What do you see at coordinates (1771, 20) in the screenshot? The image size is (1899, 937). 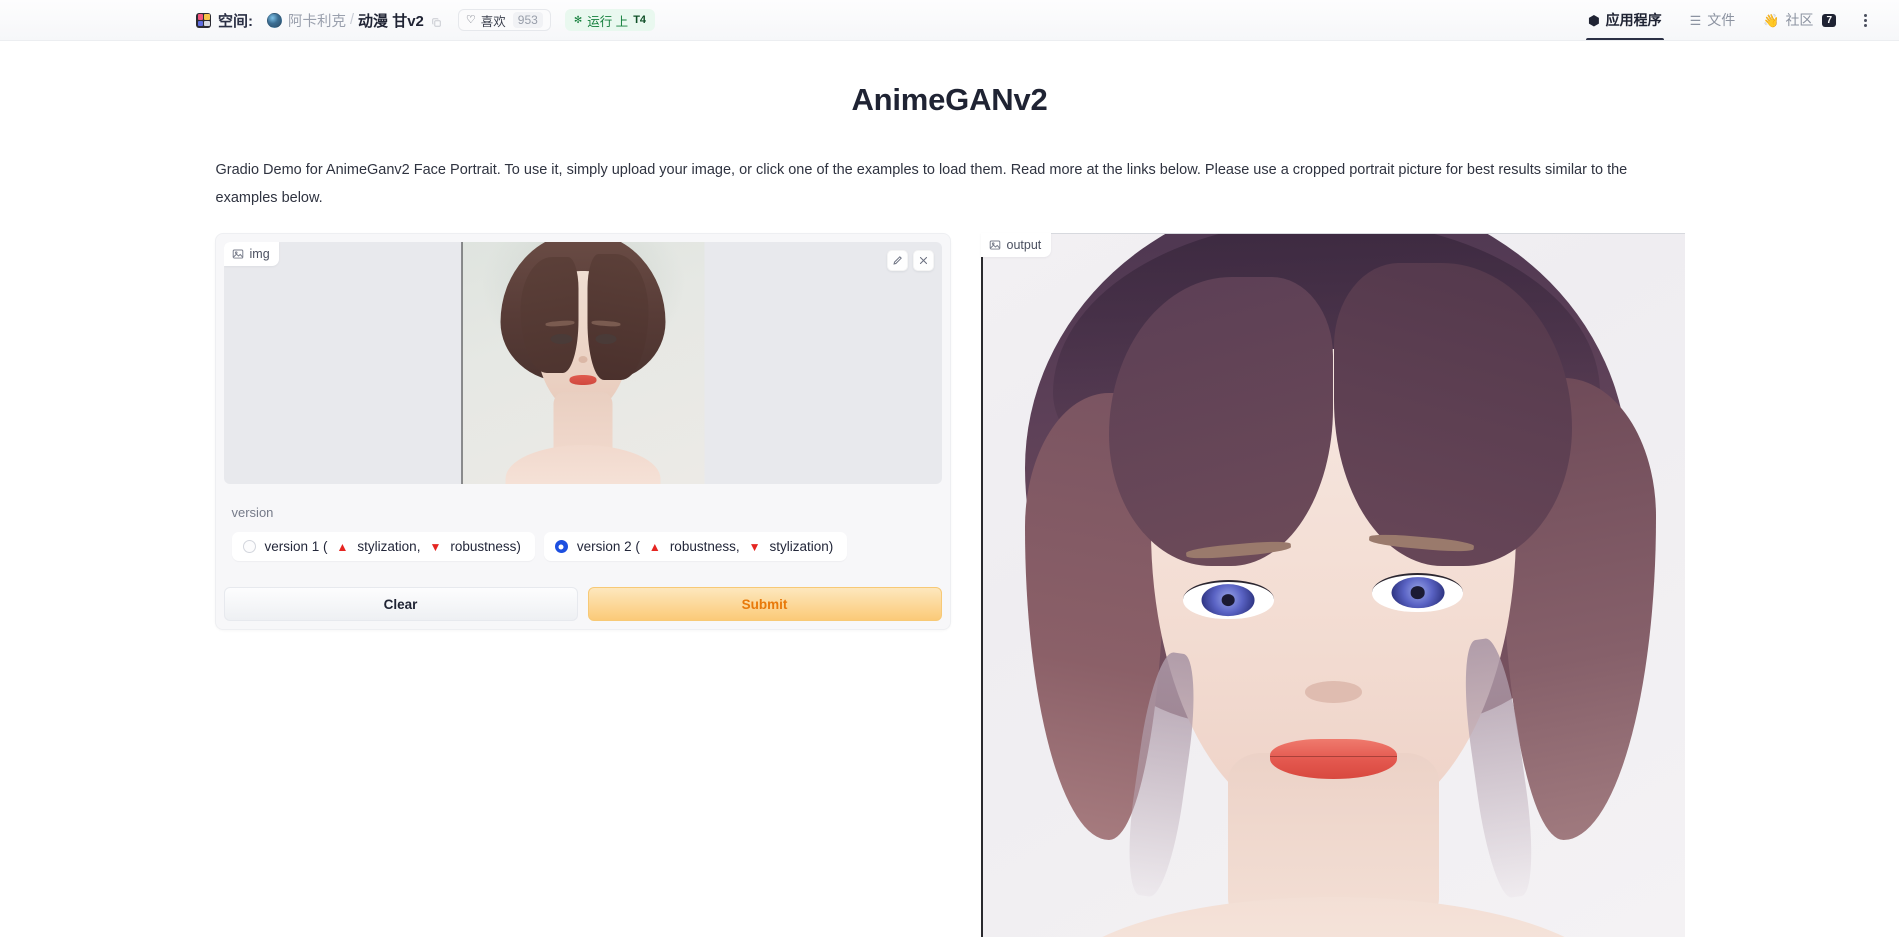 I see `wave-hand-icon: 👋` at bounding box center [1771, 20].